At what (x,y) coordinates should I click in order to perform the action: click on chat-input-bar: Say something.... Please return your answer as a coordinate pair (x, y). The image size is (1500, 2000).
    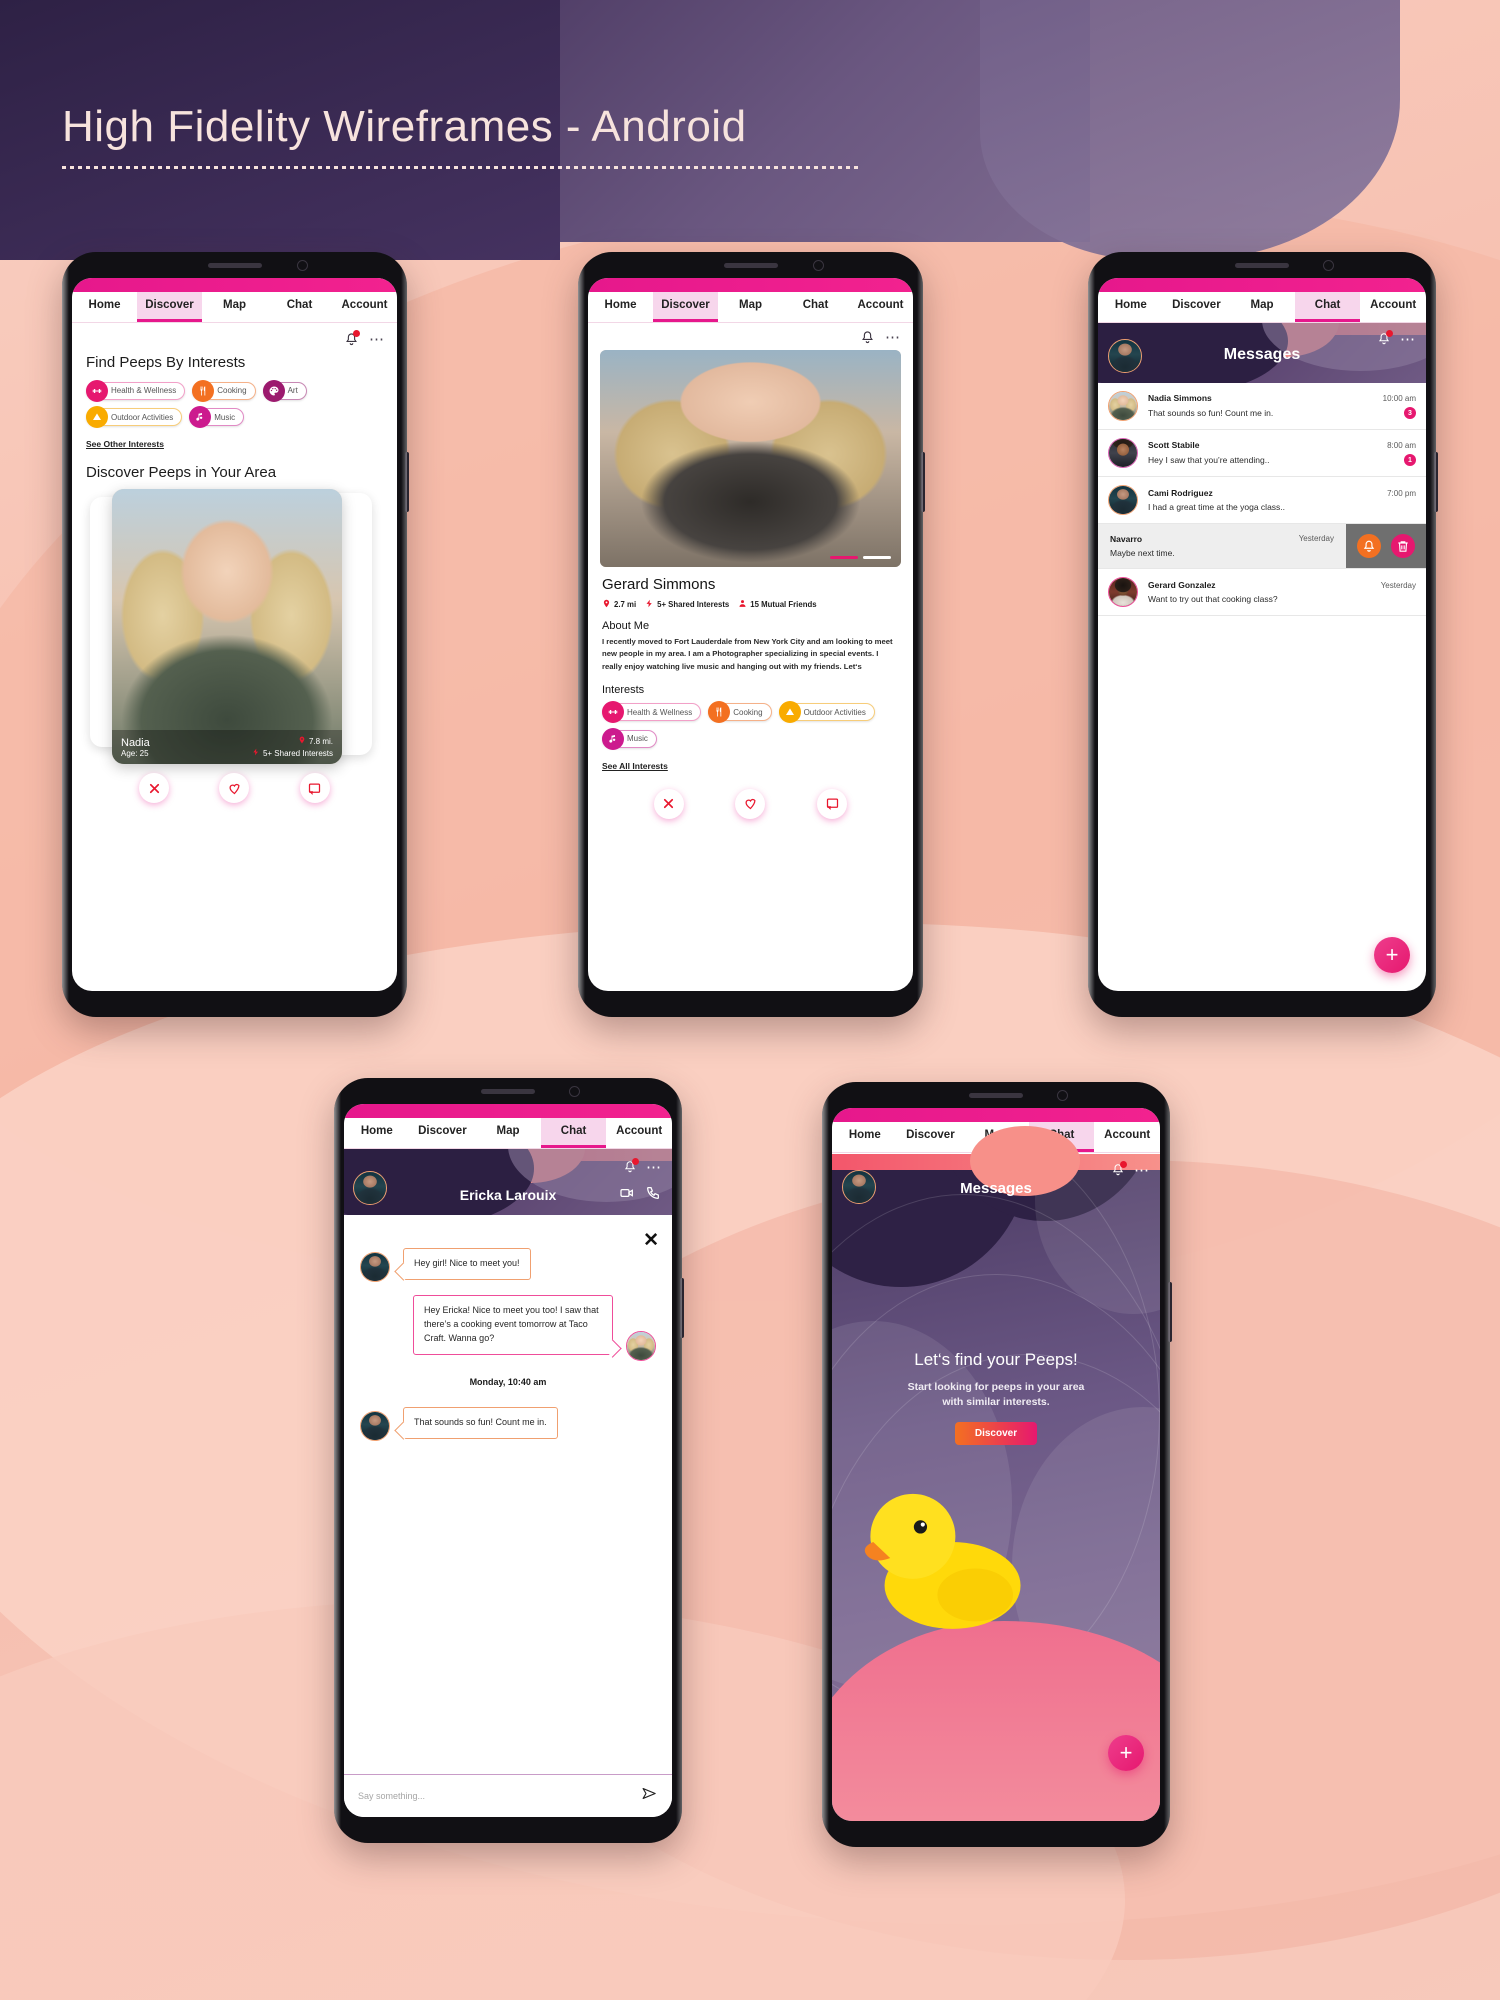
    Looking at the image, I should click on (508, 1795).